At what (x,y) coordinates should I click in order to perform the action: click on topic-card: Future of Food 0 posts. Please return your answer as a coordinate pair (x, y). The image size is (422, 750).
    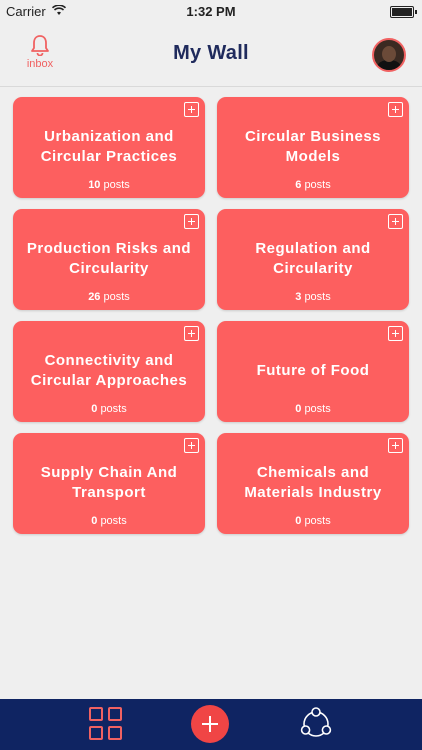
    Looking at the image, I should click on (313, 371).